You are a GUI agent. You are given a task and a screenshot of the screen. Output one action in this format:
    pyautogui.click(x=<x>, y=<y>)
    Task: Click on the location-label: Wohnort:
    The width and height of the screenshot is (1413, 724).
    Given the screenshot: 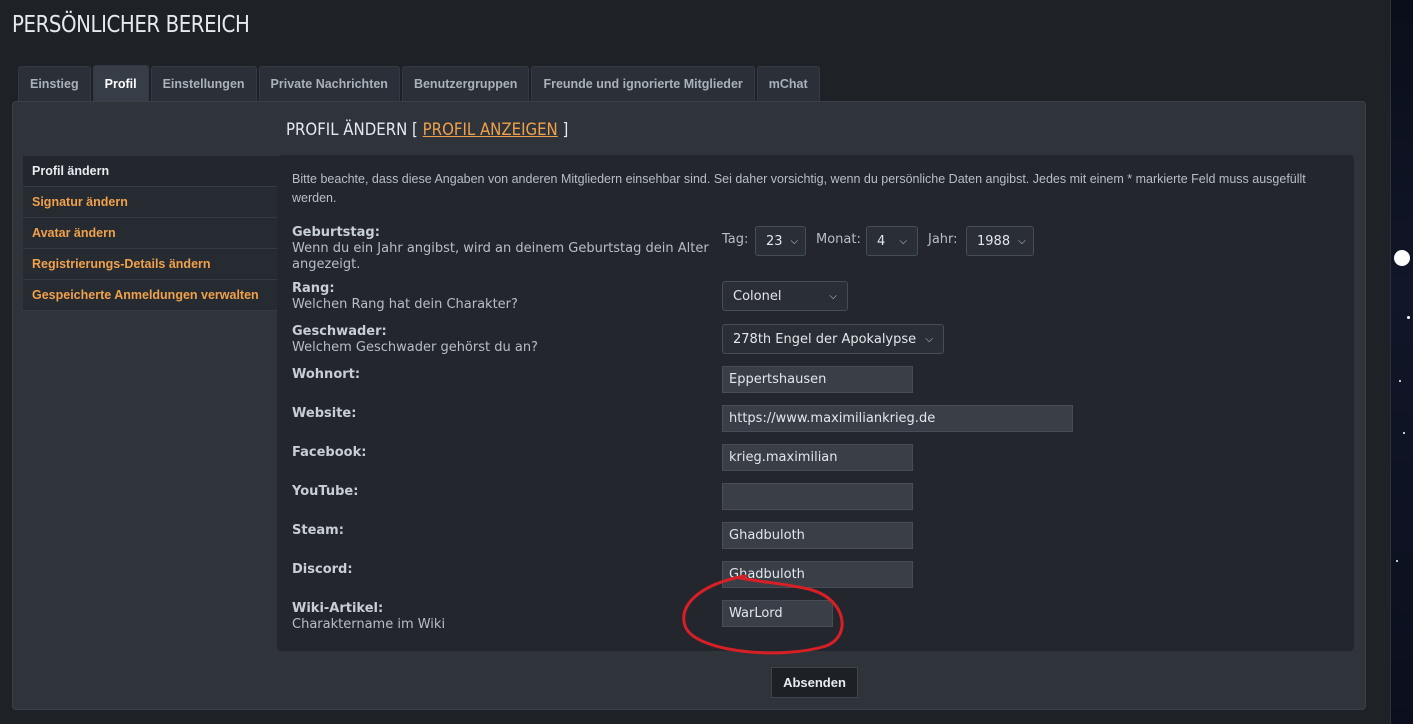 What is the action you would take?
    pyautogui.click(x=326, y=374)
    